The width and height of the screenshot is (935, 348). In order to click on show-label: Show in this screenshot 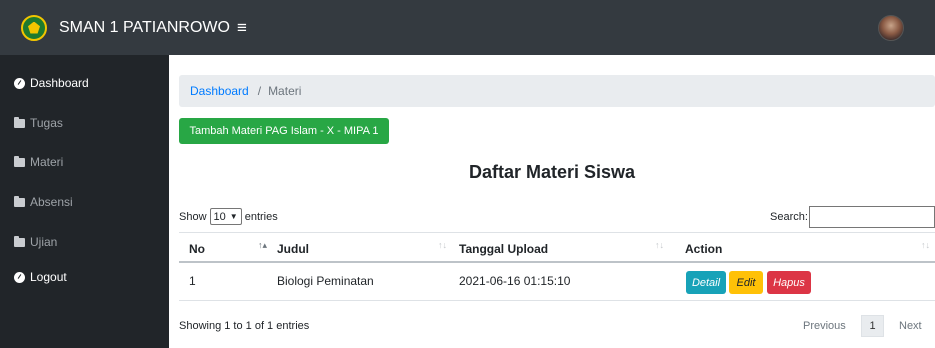, I will do `click(193, 216)`.